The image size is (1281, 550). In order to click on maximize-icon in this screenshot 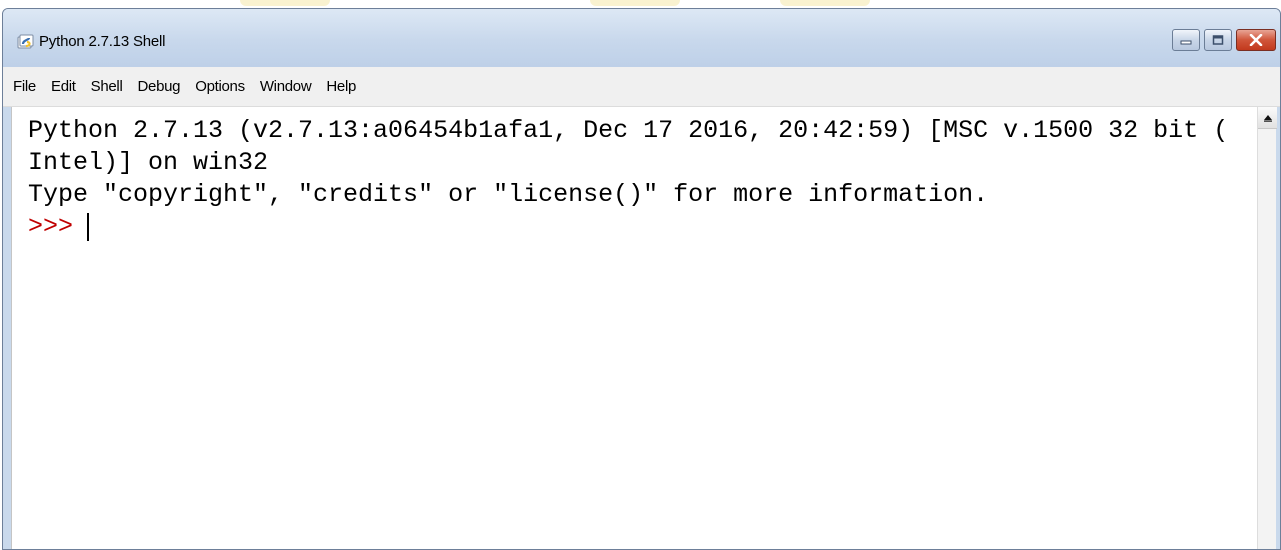, I will do `click(1218, 40)`.